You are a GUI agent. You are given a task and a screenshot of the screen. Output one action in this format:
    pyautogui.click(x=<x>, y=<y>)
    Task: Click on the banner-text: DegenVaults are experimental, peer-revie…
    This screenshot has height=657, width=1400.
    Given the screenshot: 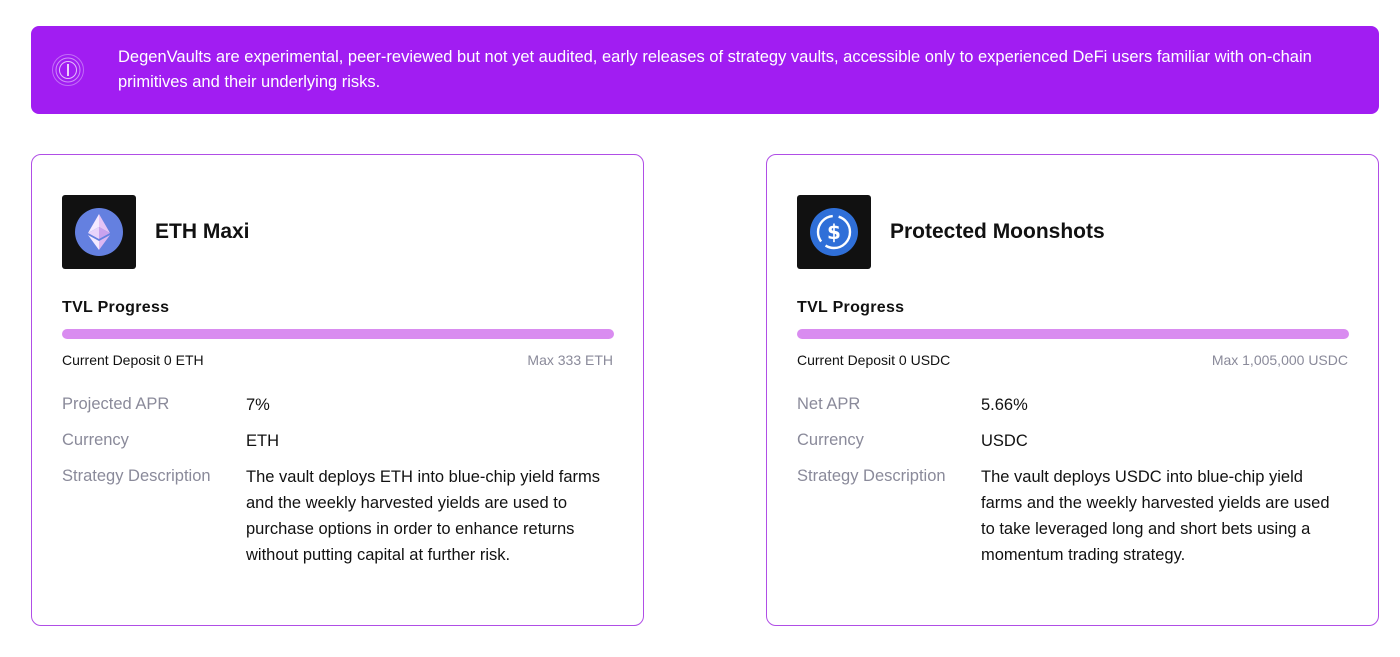 What is the action you would take?
    pyautogui.click(x=715, y=69)
    